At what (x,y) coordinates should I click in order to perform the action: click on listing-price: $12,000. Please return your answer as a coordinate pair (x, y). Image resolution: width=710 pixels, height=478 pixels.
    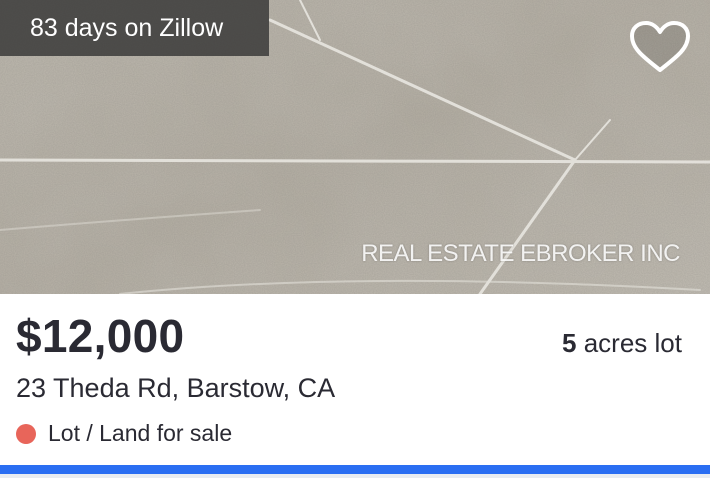
    Looking at the image, I should click on (100, 336).